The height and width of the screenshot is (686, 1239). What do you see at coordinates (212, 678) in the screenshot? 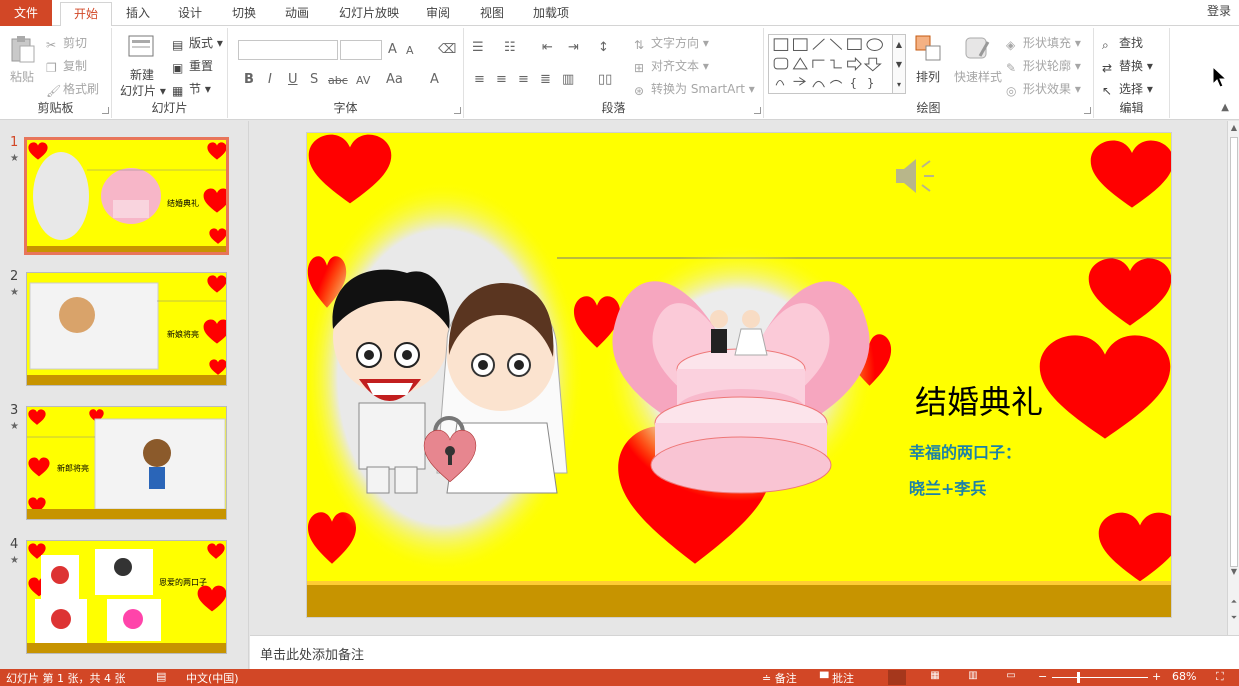
I see `language-indicator: 中文(中国)` at bounding box center [212, 678].